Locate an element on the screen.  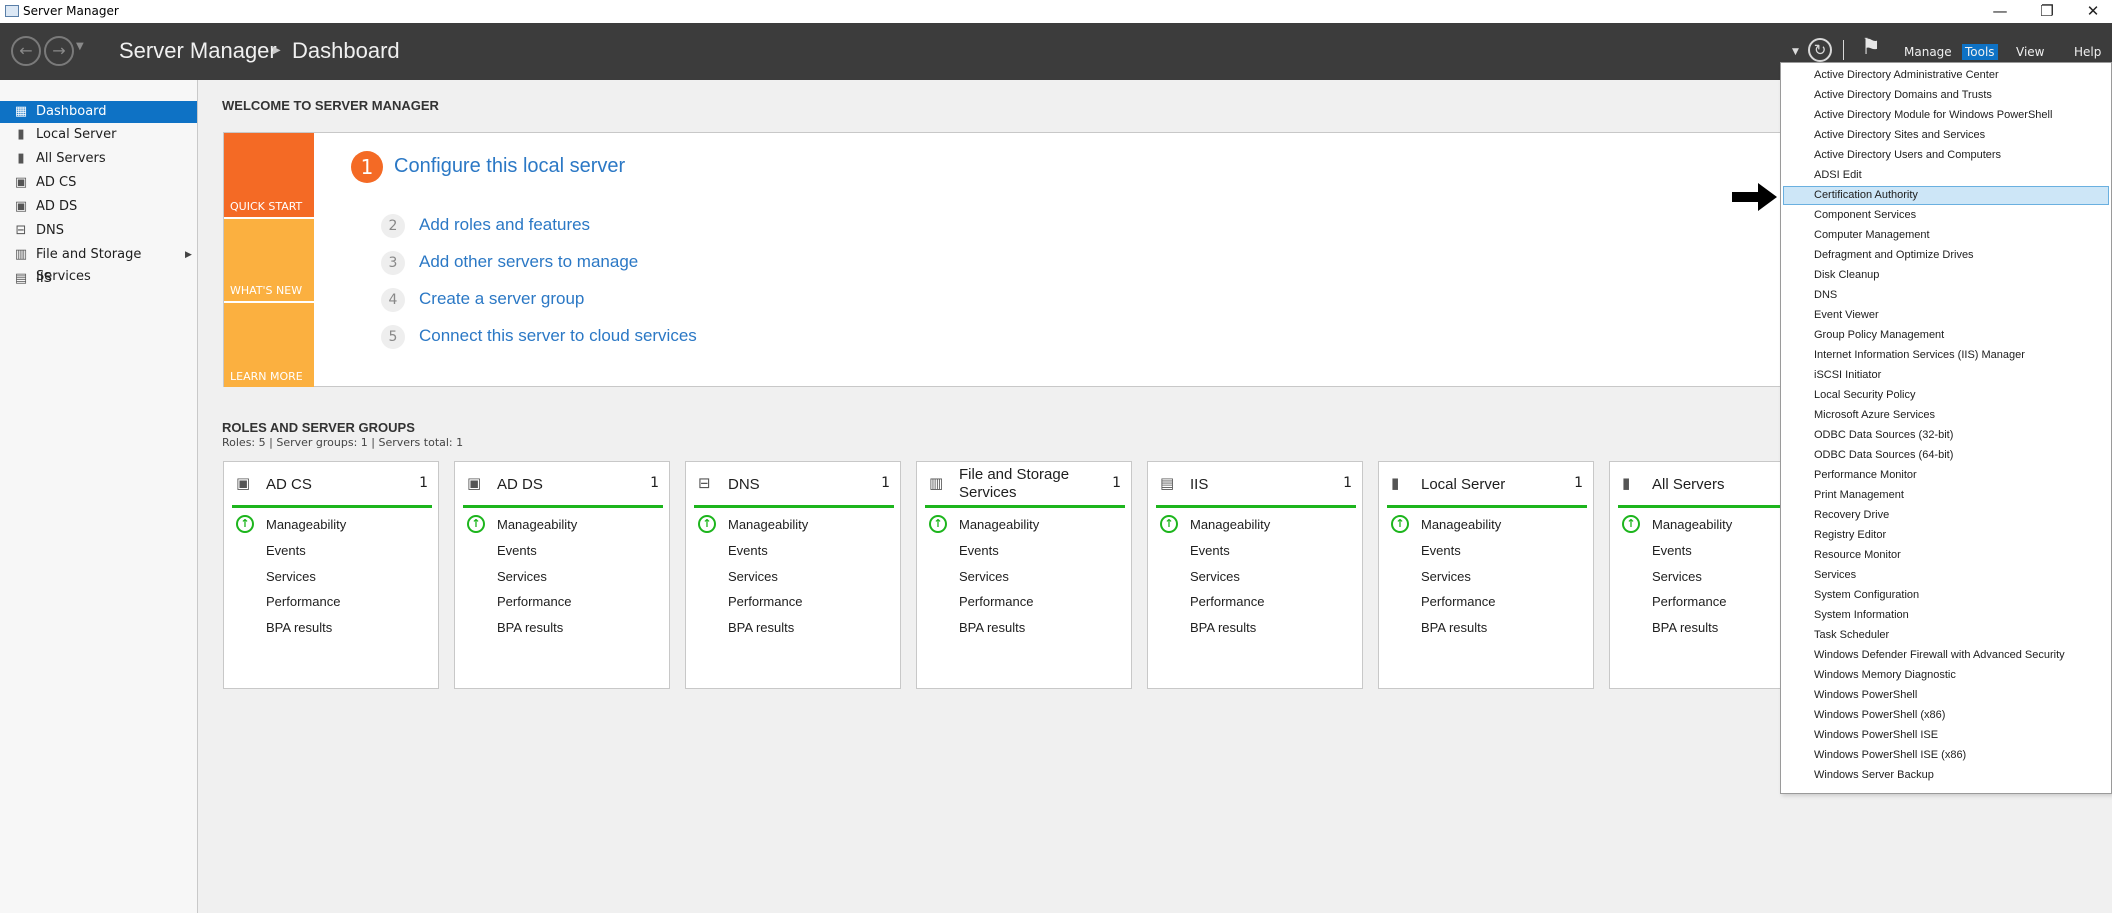
sidebar-item-ad-ds: ▣ AD DS is located at coordinates (98, 207).